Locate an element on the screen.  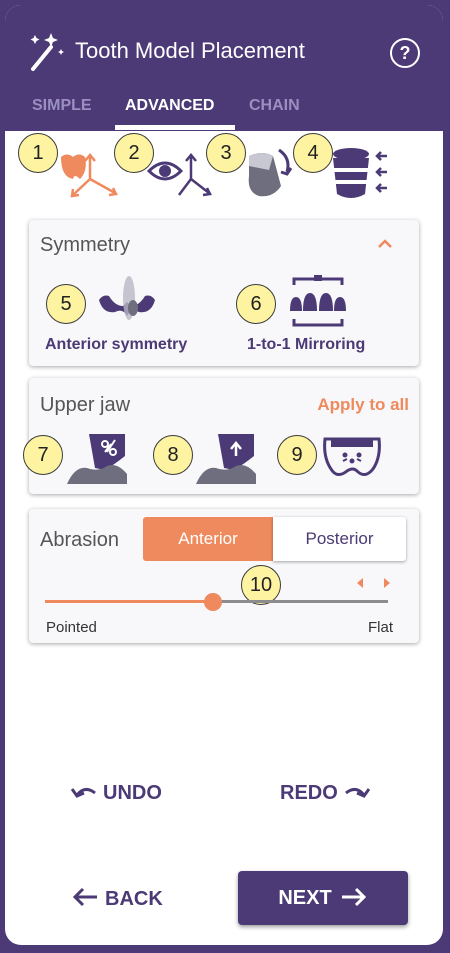
undo-icon is located at coordinates (83, 793).